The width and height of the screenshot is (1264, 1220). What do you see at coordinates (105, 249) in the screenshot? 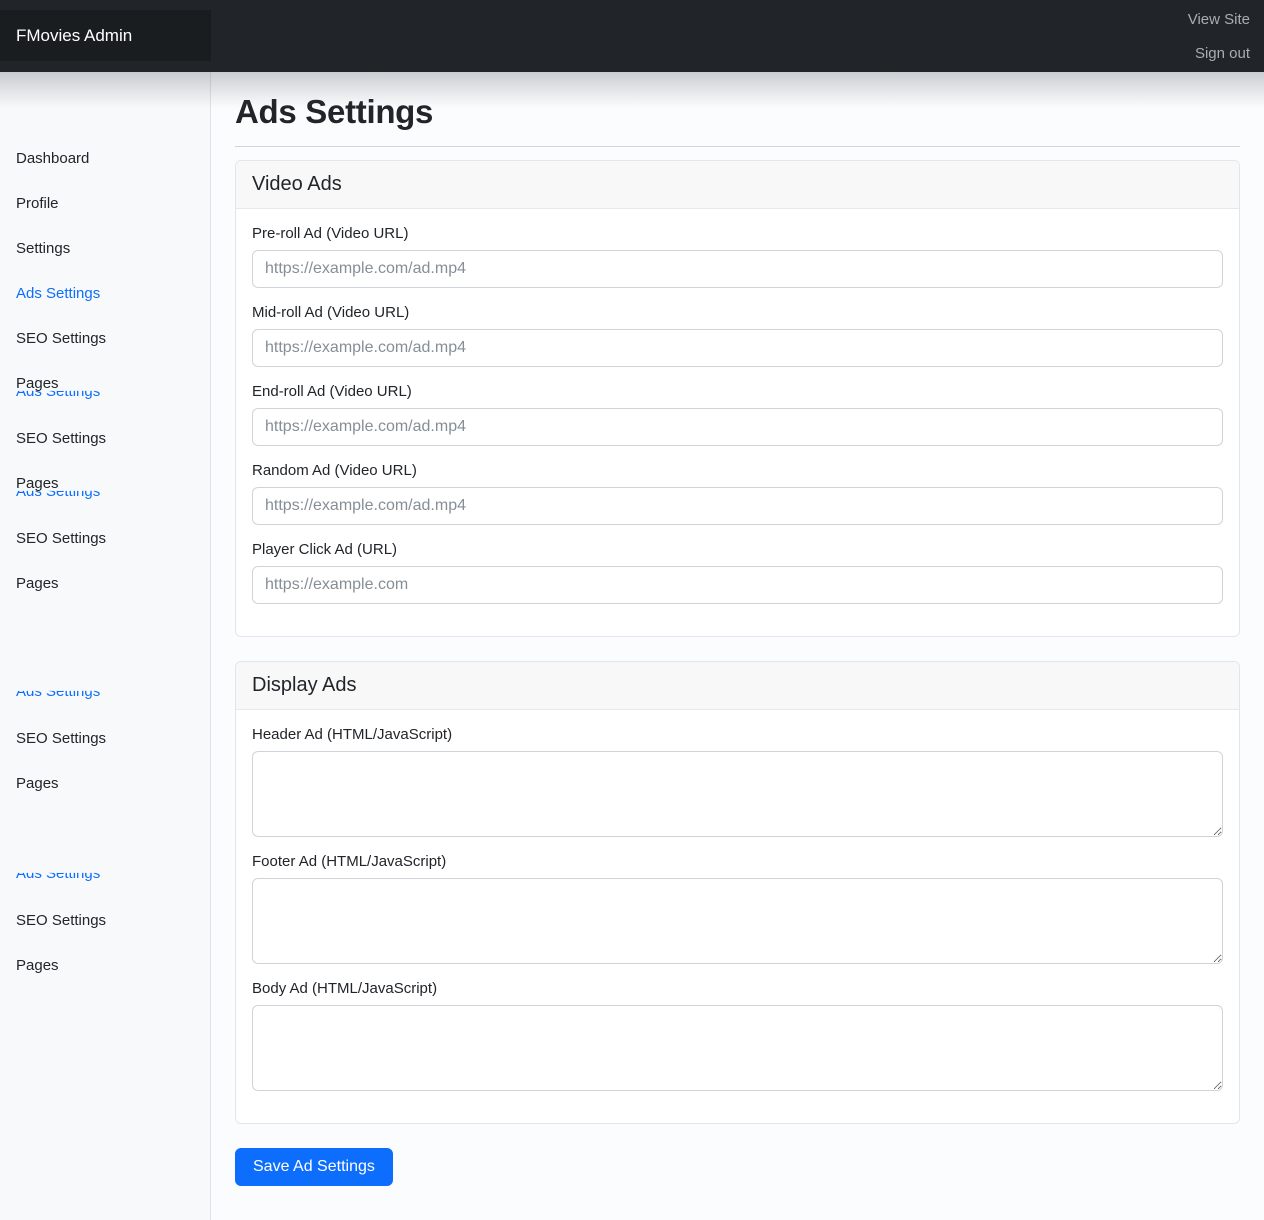
I see `sidebar-item-settings: Settings` at bounding box center [105, 249].